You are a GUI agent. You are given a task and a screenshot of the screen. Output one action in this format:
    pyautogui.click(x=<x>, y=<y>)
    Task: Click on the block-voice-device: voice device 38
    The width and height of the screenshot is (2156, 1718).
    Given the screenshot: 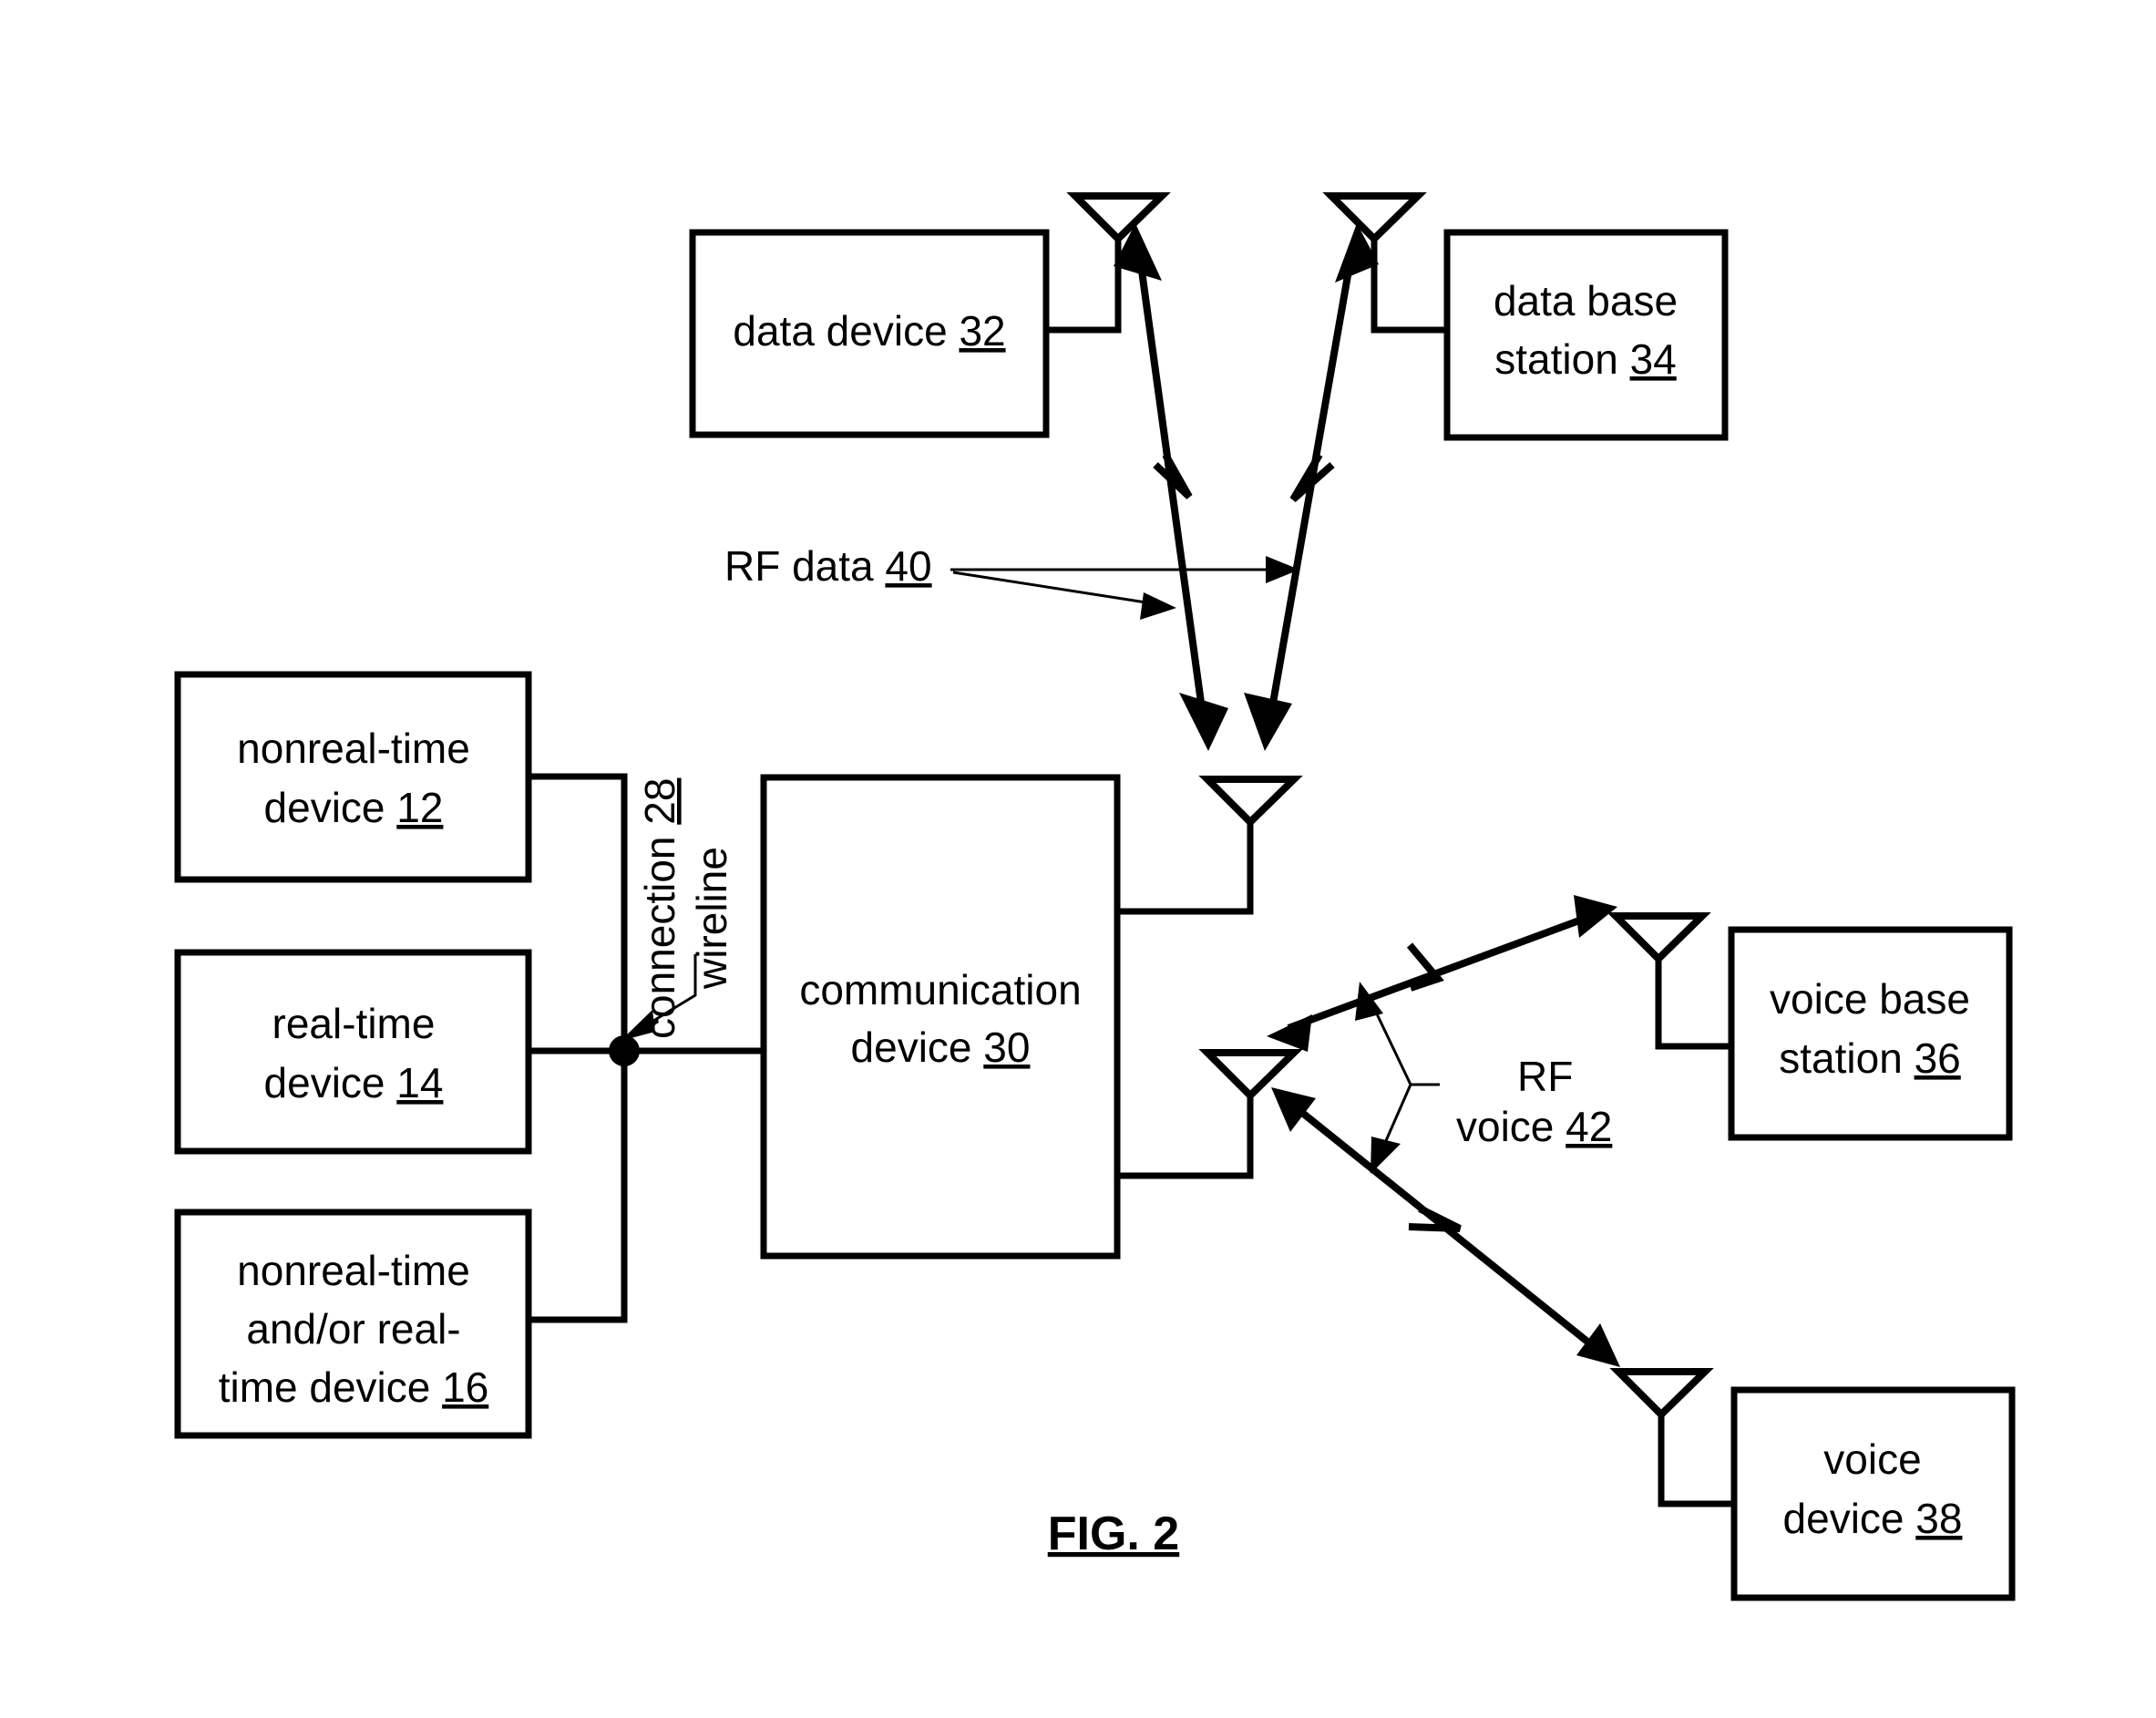 What is the action you would take?
    pyautogui.click(x=1873, y=1493)
    